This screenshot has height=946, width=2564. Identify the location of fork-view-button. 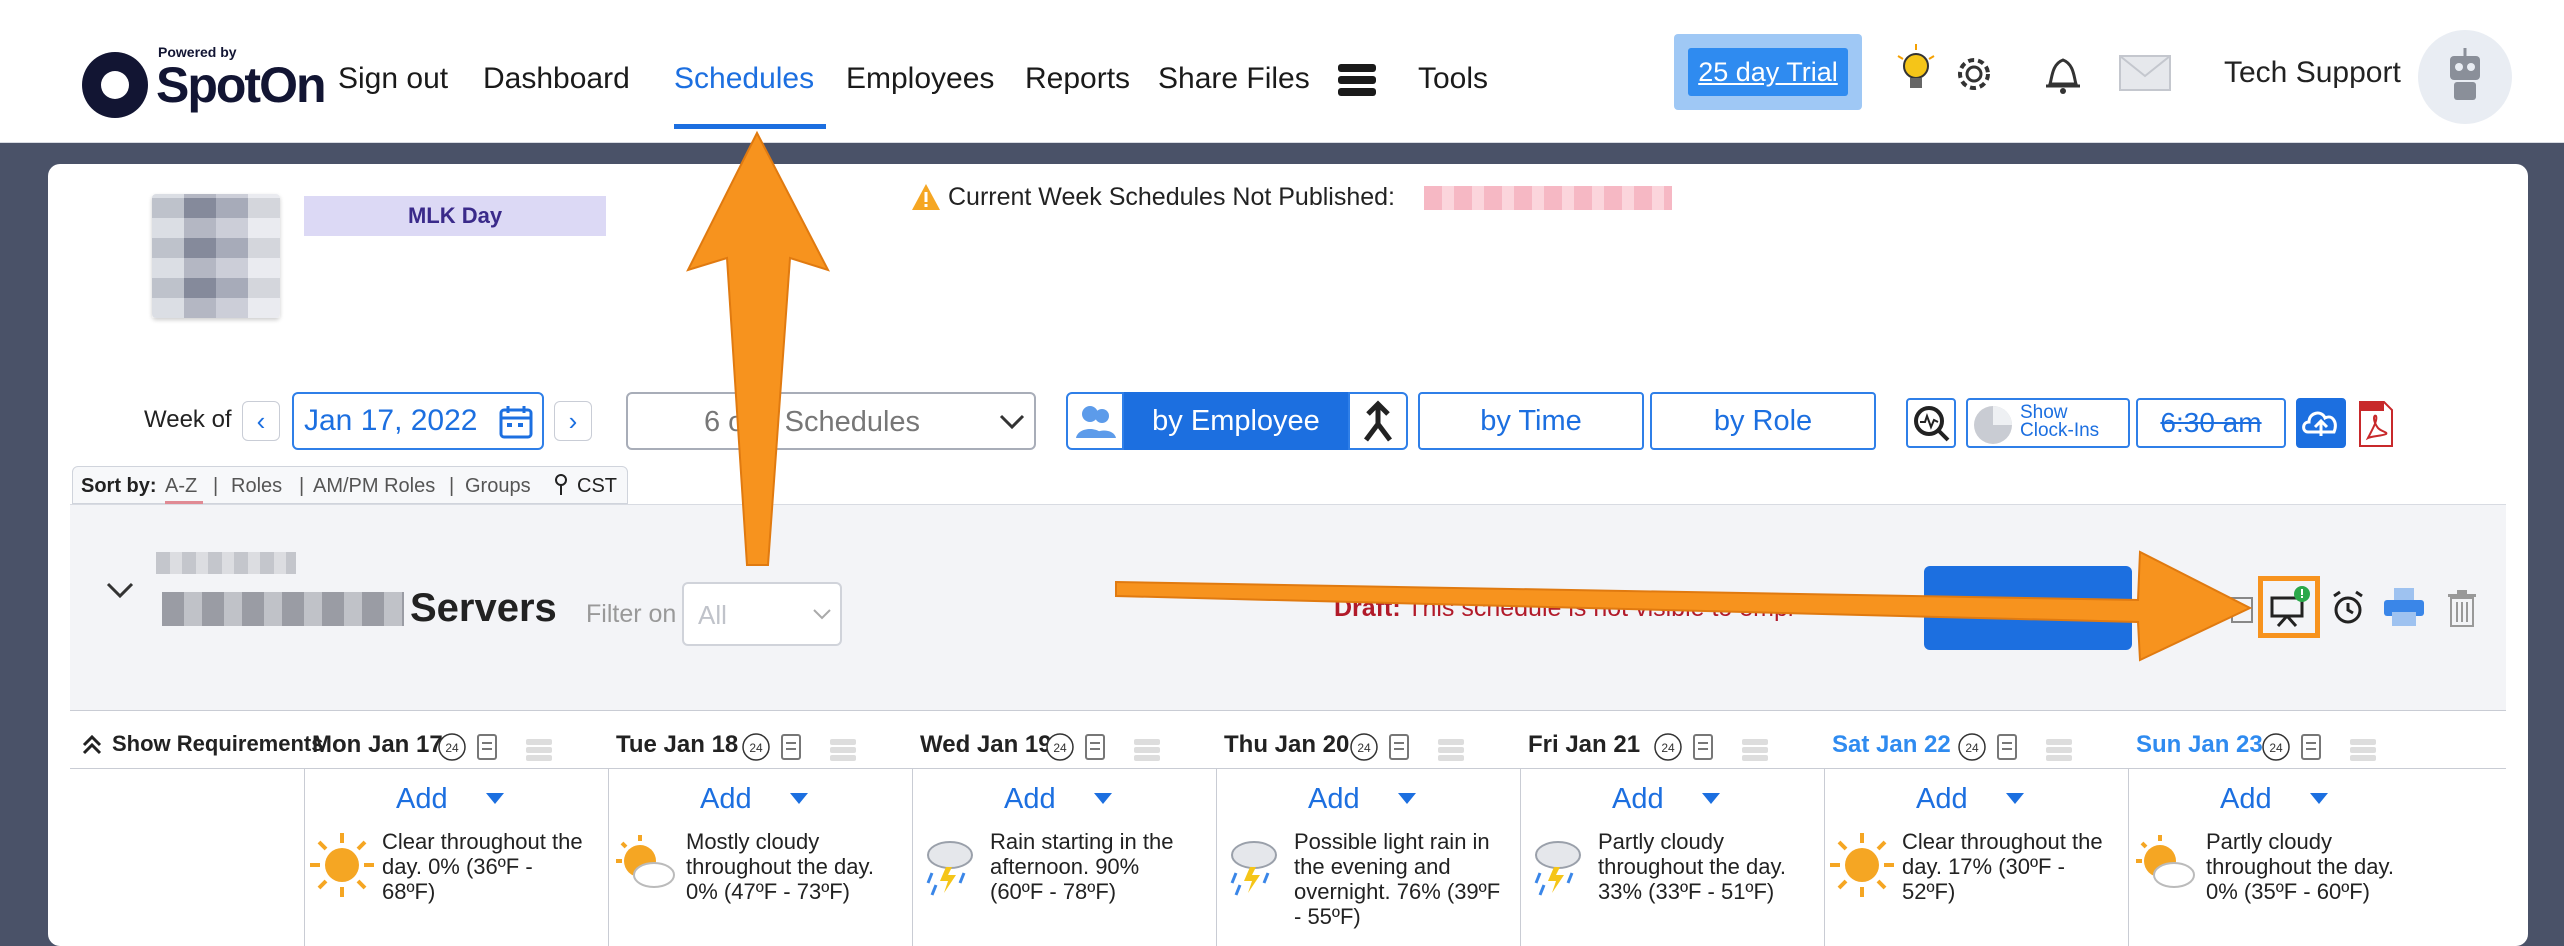
(1378, 421).